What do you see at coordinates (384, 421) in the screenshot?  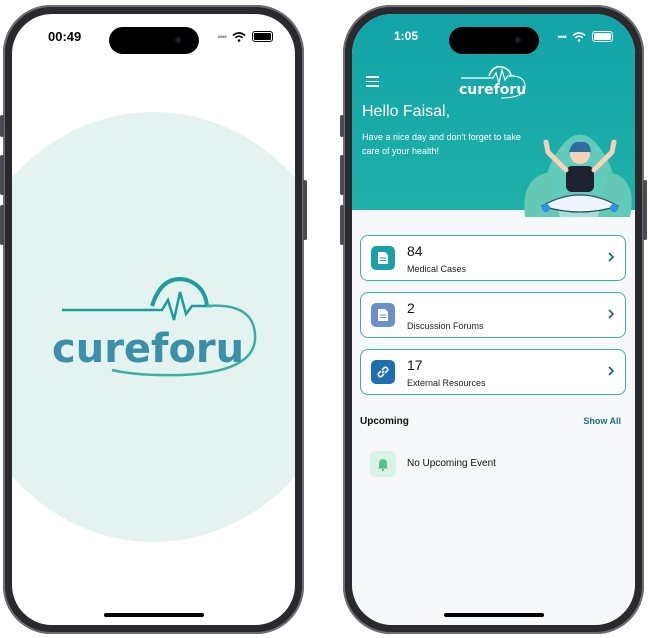 I see `upcoming-title: Upcoming` at bounding box center [384, 421].